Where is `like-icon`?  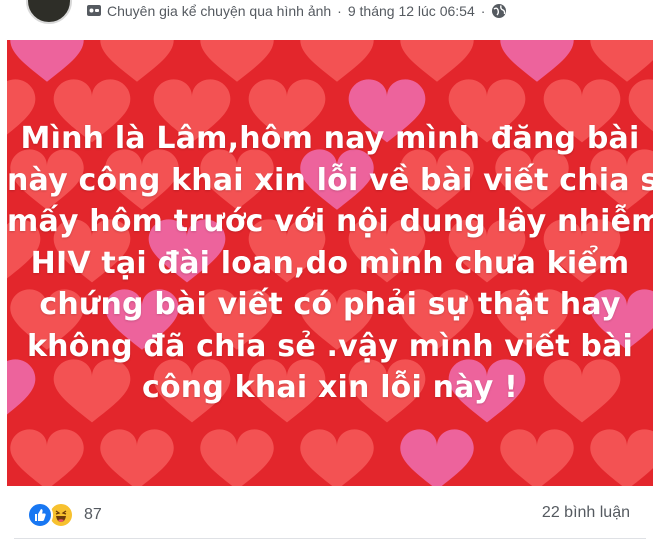
like-icon is located at coordinates (40, 515).